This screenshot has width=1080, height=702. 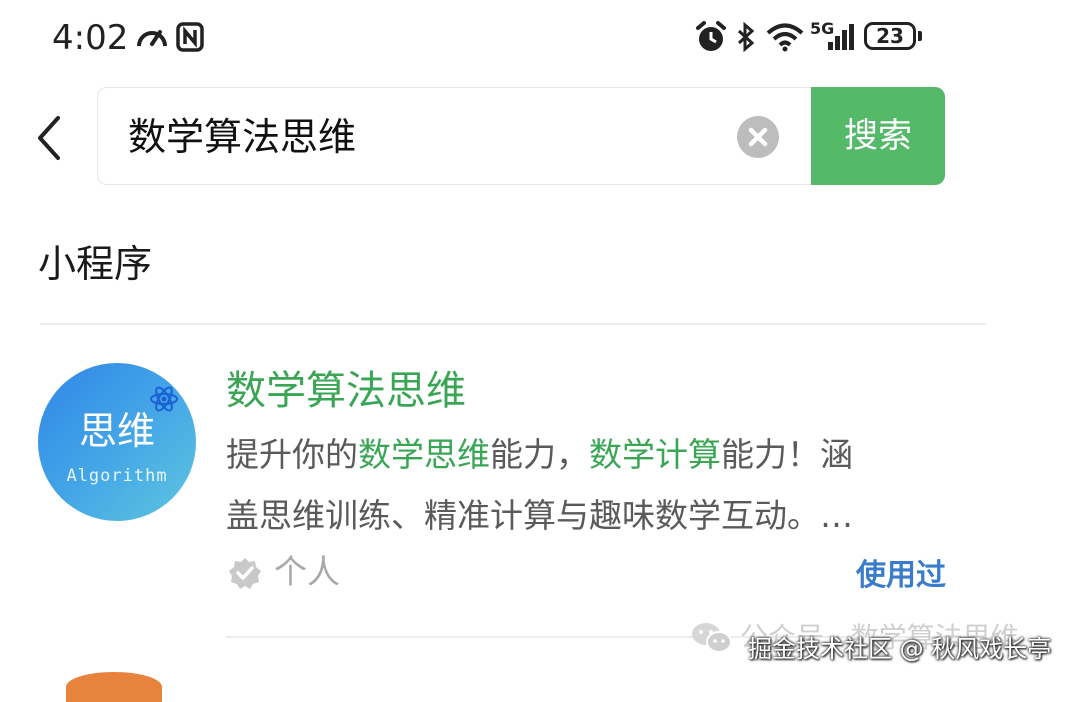 What do you see at coordinates (746, 37) in the screenshot?
I see `bluetooth-icon` at bounding box center [746, 37].